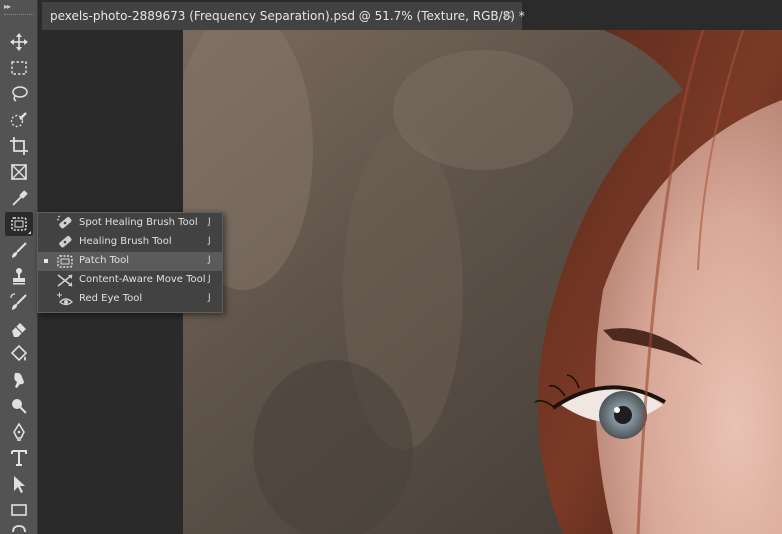 The height and width of the screenshot is (534, 782). I want to click on brush-tool, so click(19, 250).